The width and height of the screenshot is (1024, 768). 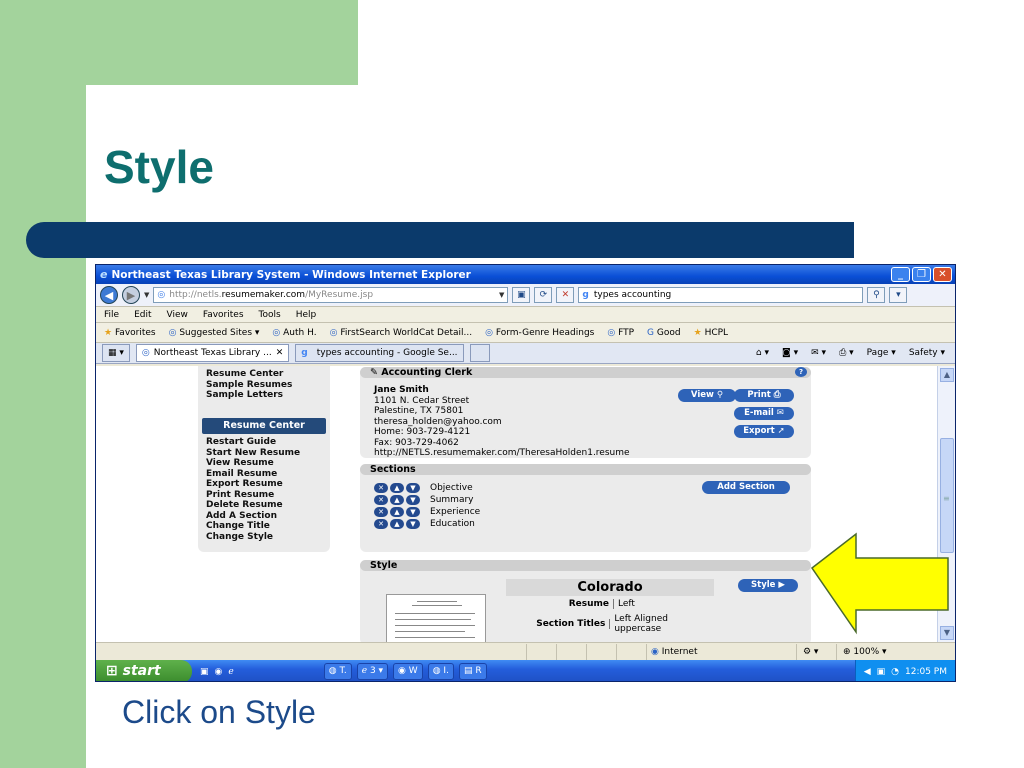 I want to click on search-options-icon: ▾, so click(x=898, y=295).